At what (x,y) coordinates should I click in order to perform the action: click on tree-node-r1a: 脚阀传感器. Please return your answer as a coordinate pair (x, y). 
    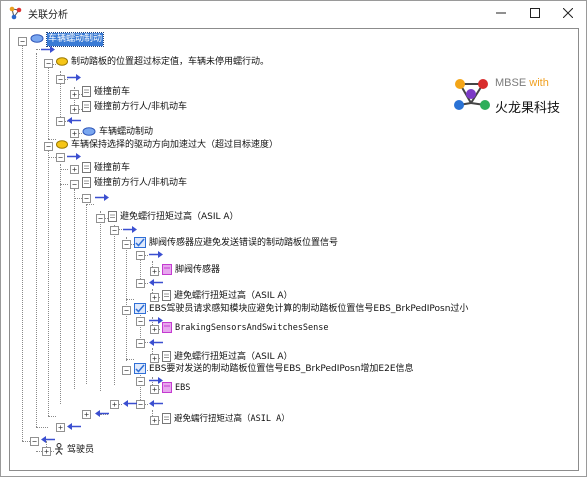
    Looking at the image, I should click on (191, 270).